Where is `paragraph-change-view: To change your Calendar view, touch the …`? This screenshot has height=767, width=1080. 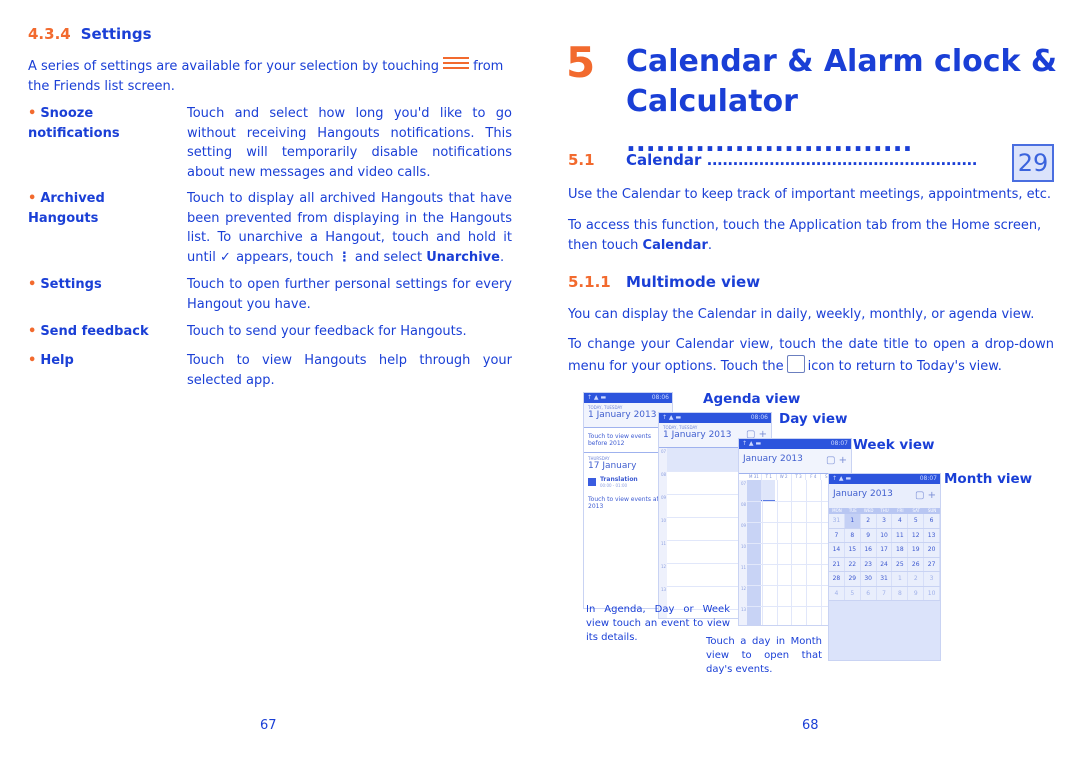
paragraph-change-view: To change your Calendar view, touch the … is located at coordinates (811, 355).